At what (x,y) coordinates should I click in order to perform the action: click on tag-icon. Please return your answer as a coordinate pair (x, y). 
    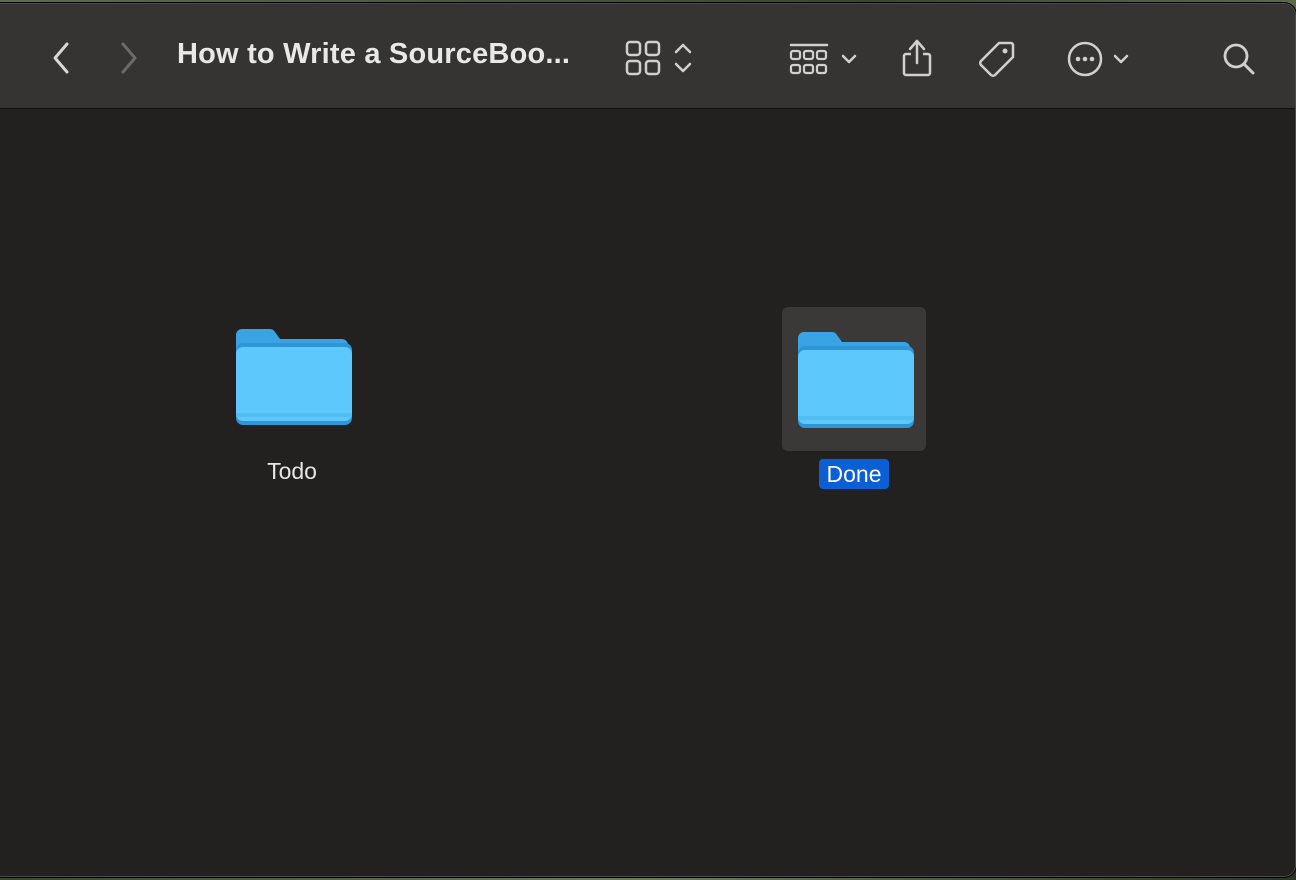
    Looking at the image, I should click on (997, 59).